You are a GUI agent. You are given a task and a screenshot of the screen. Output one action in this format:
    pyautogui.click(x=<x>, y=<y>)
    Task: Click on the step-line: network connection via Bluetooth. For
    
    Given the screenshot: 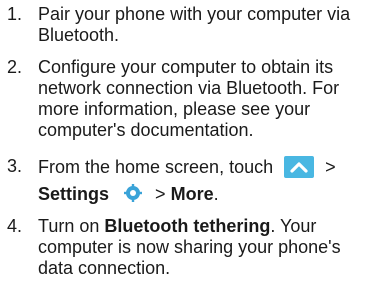 What is the action you would take?
    pyautogui.click(x=189, y=88)
    